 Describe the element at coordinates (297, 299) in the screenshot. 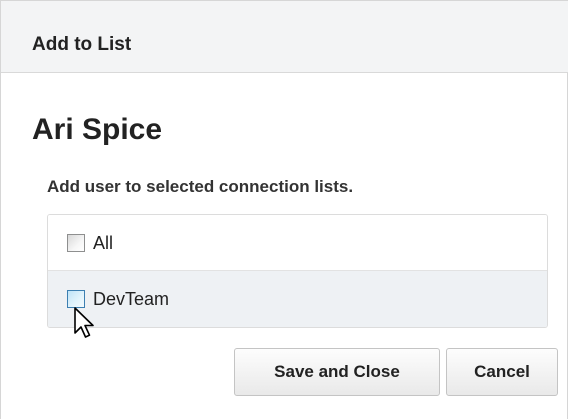

I see `list-item-devteam: DevTeam` at that location.